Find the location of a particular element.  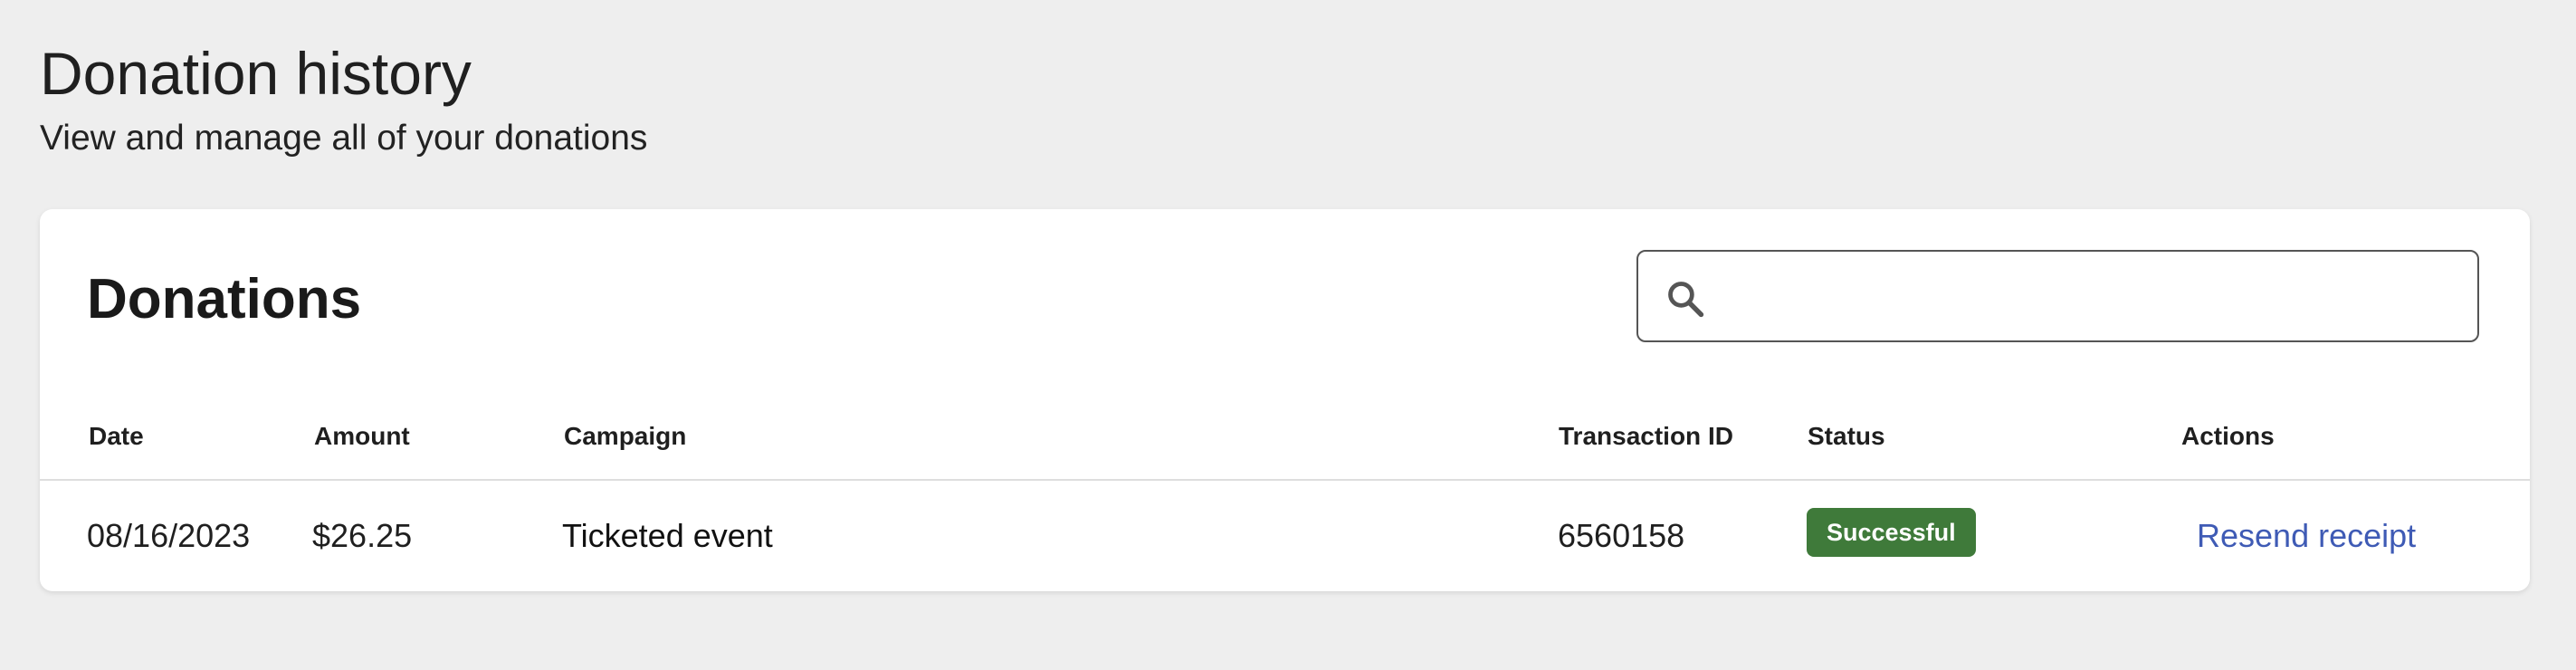

card-title: Donations is located at coordinates (224, 299).